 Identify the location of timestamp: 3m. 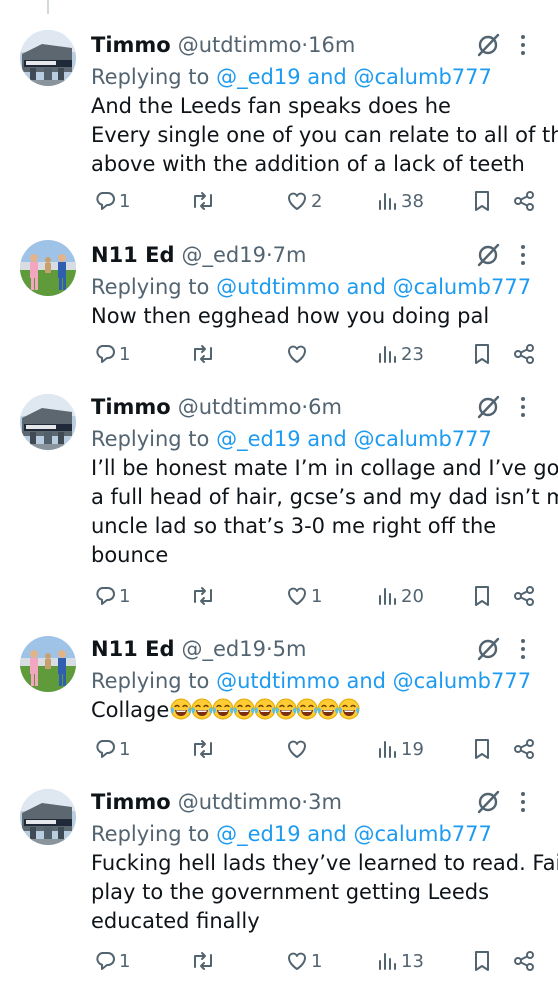
(325, 802).